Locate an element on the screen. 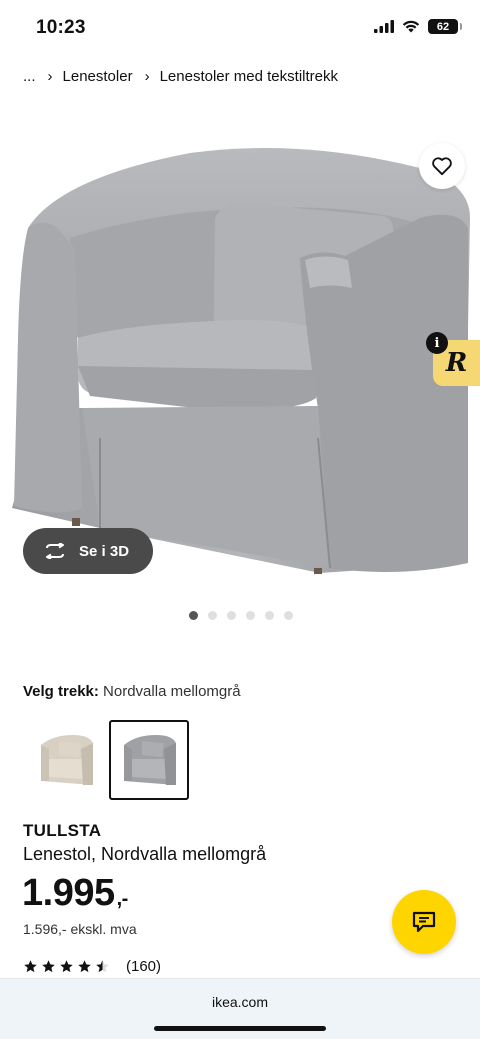 Image resolution: width=480 pixels, height=1039 pixels. product-price: 1.995 ,- is located at coordinates (75, 893).